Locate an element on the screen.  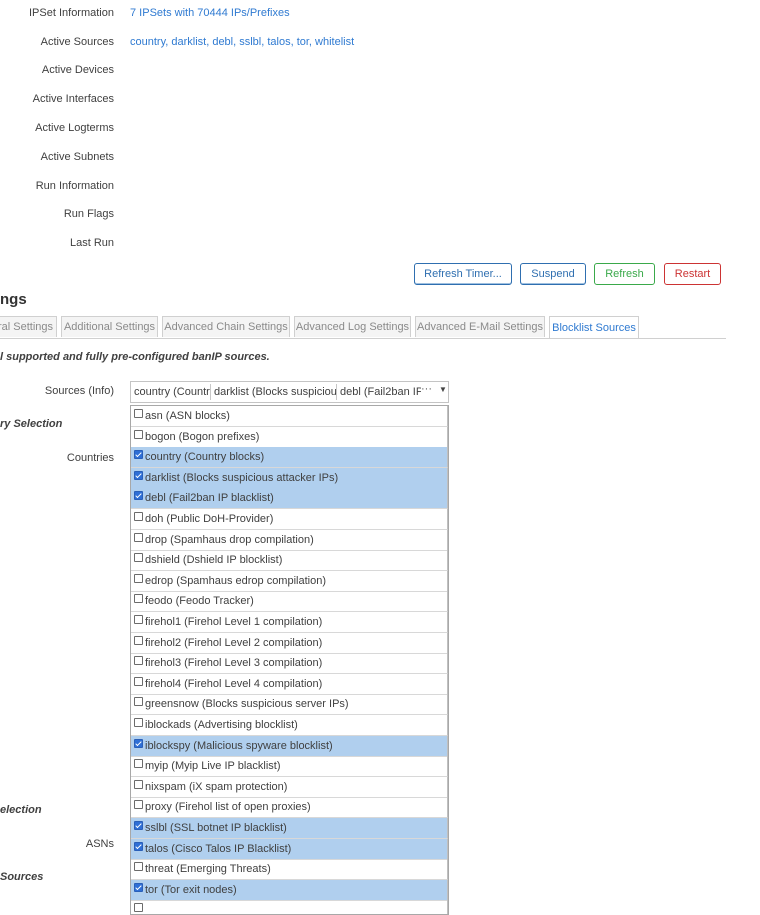
source-option: iblockads (Advertising blocklist) is located at coordinates (289, 725).